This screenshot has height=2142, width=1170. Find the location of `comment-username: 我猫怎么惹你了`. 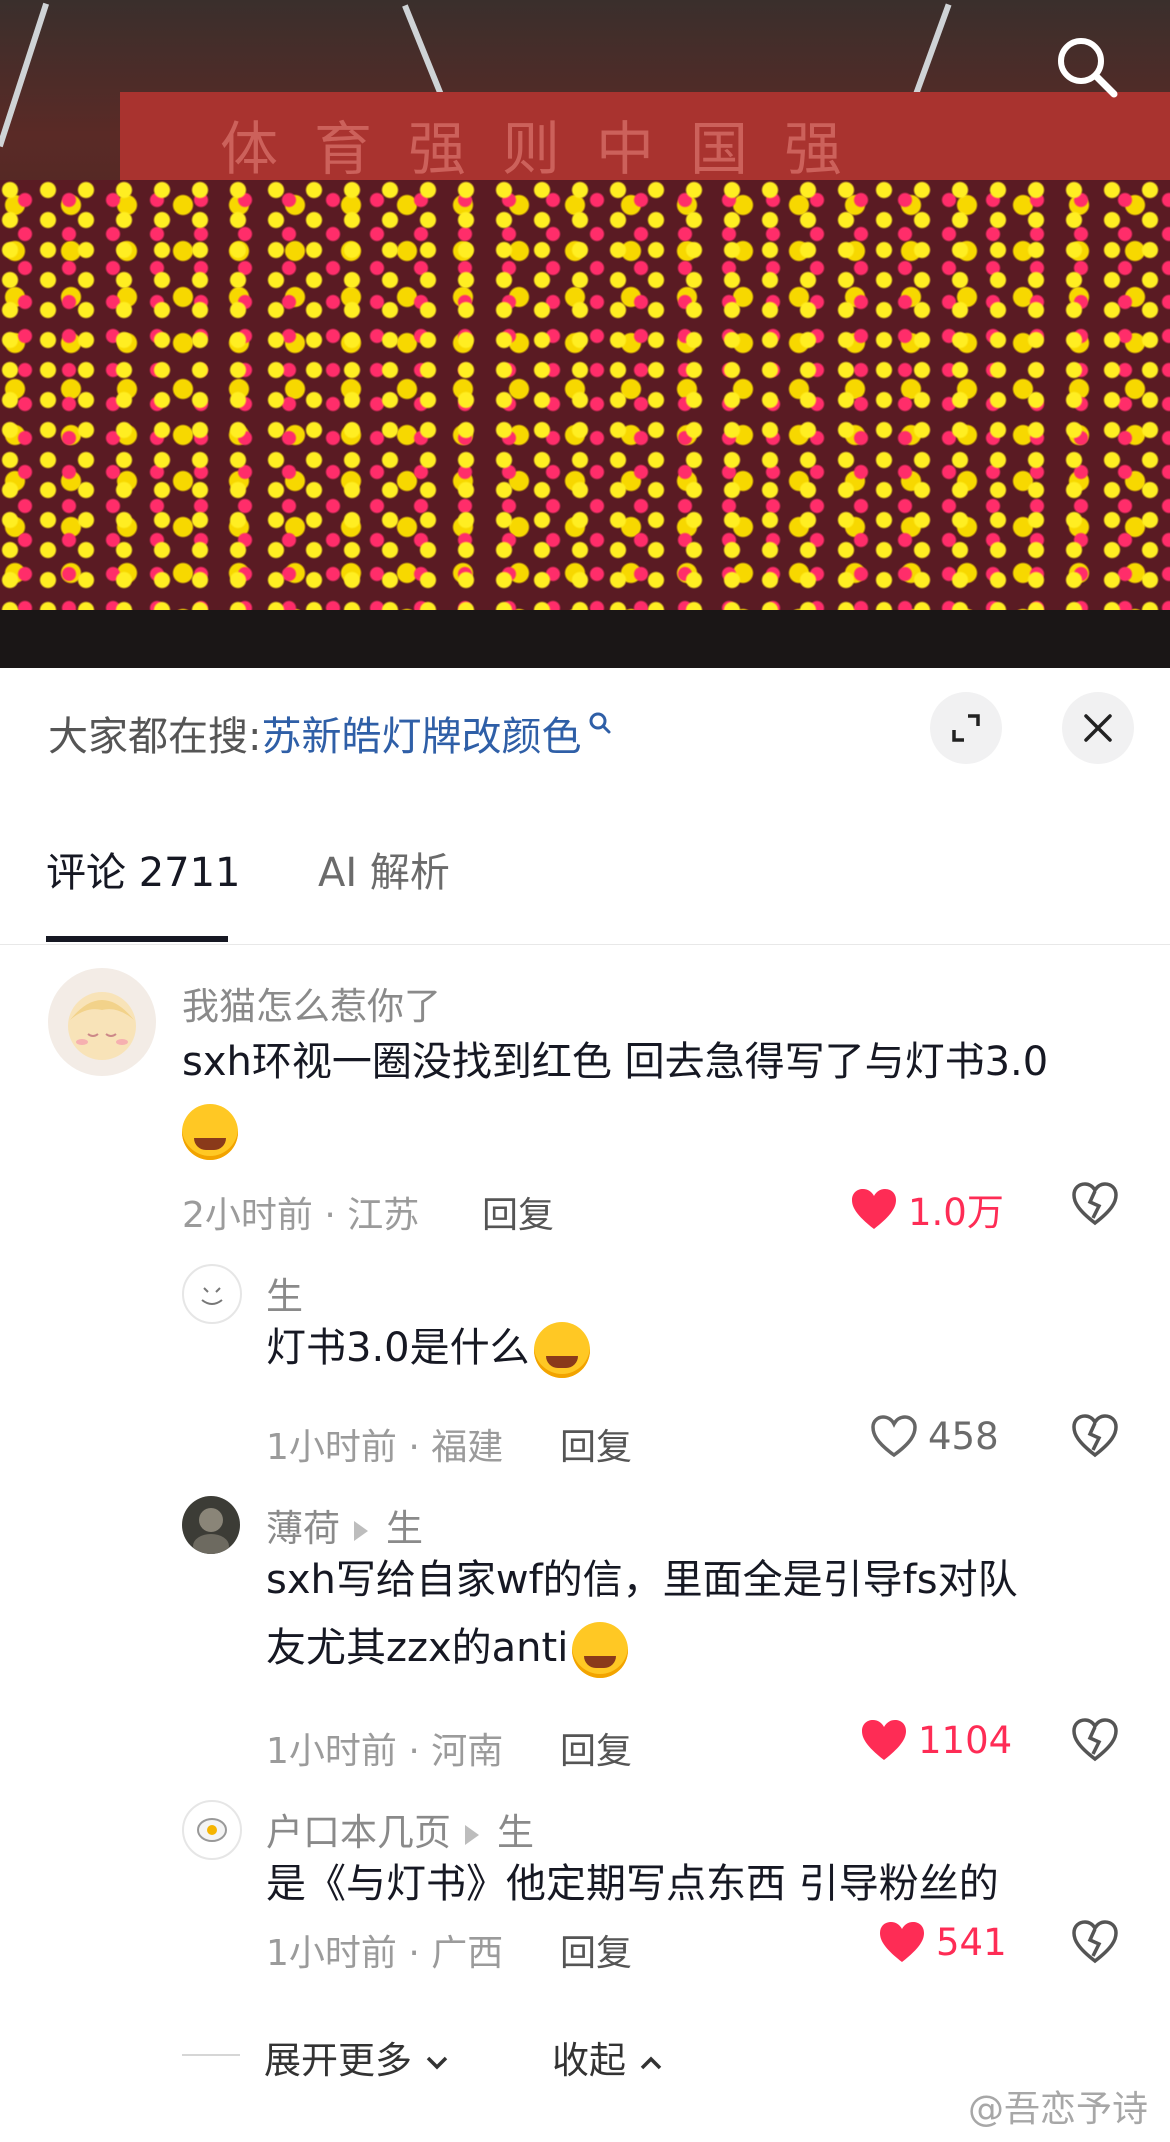

comment-username: 我猫怎么惹你了 is located at coordinates (311, 1003).